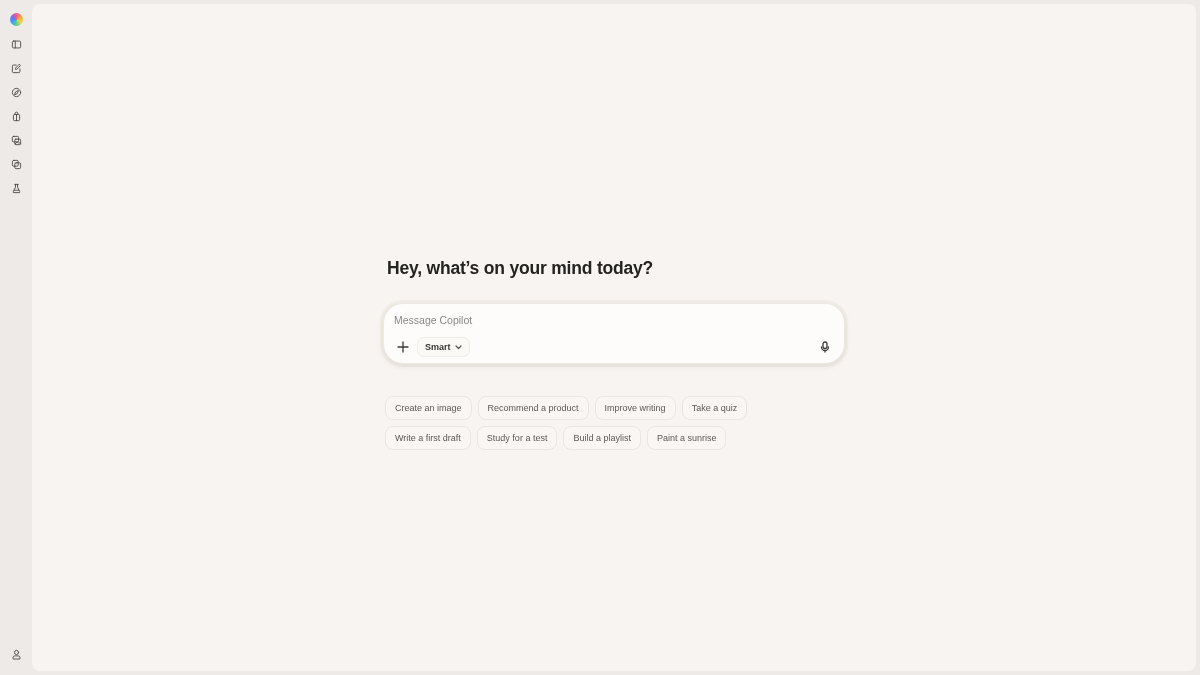 The image size is (1200, 675). Describe the element at coordinates (614, 320) in the screenshot. I see `message-input: Message Copilot` at that location.